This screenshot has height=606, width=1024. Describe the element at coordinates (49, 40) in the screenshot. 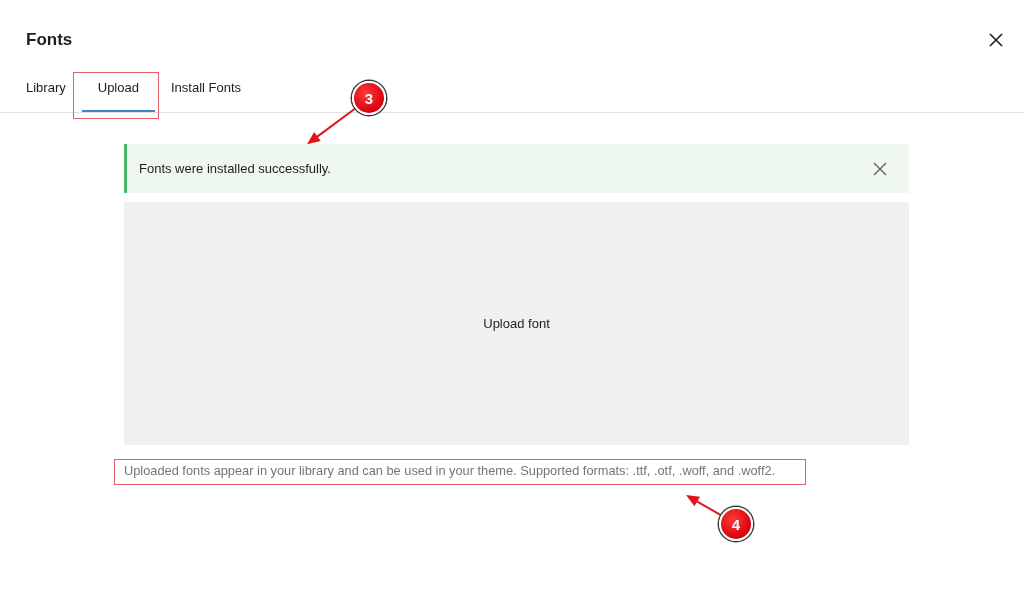

I see `dialog-title: Fonts` at that location.